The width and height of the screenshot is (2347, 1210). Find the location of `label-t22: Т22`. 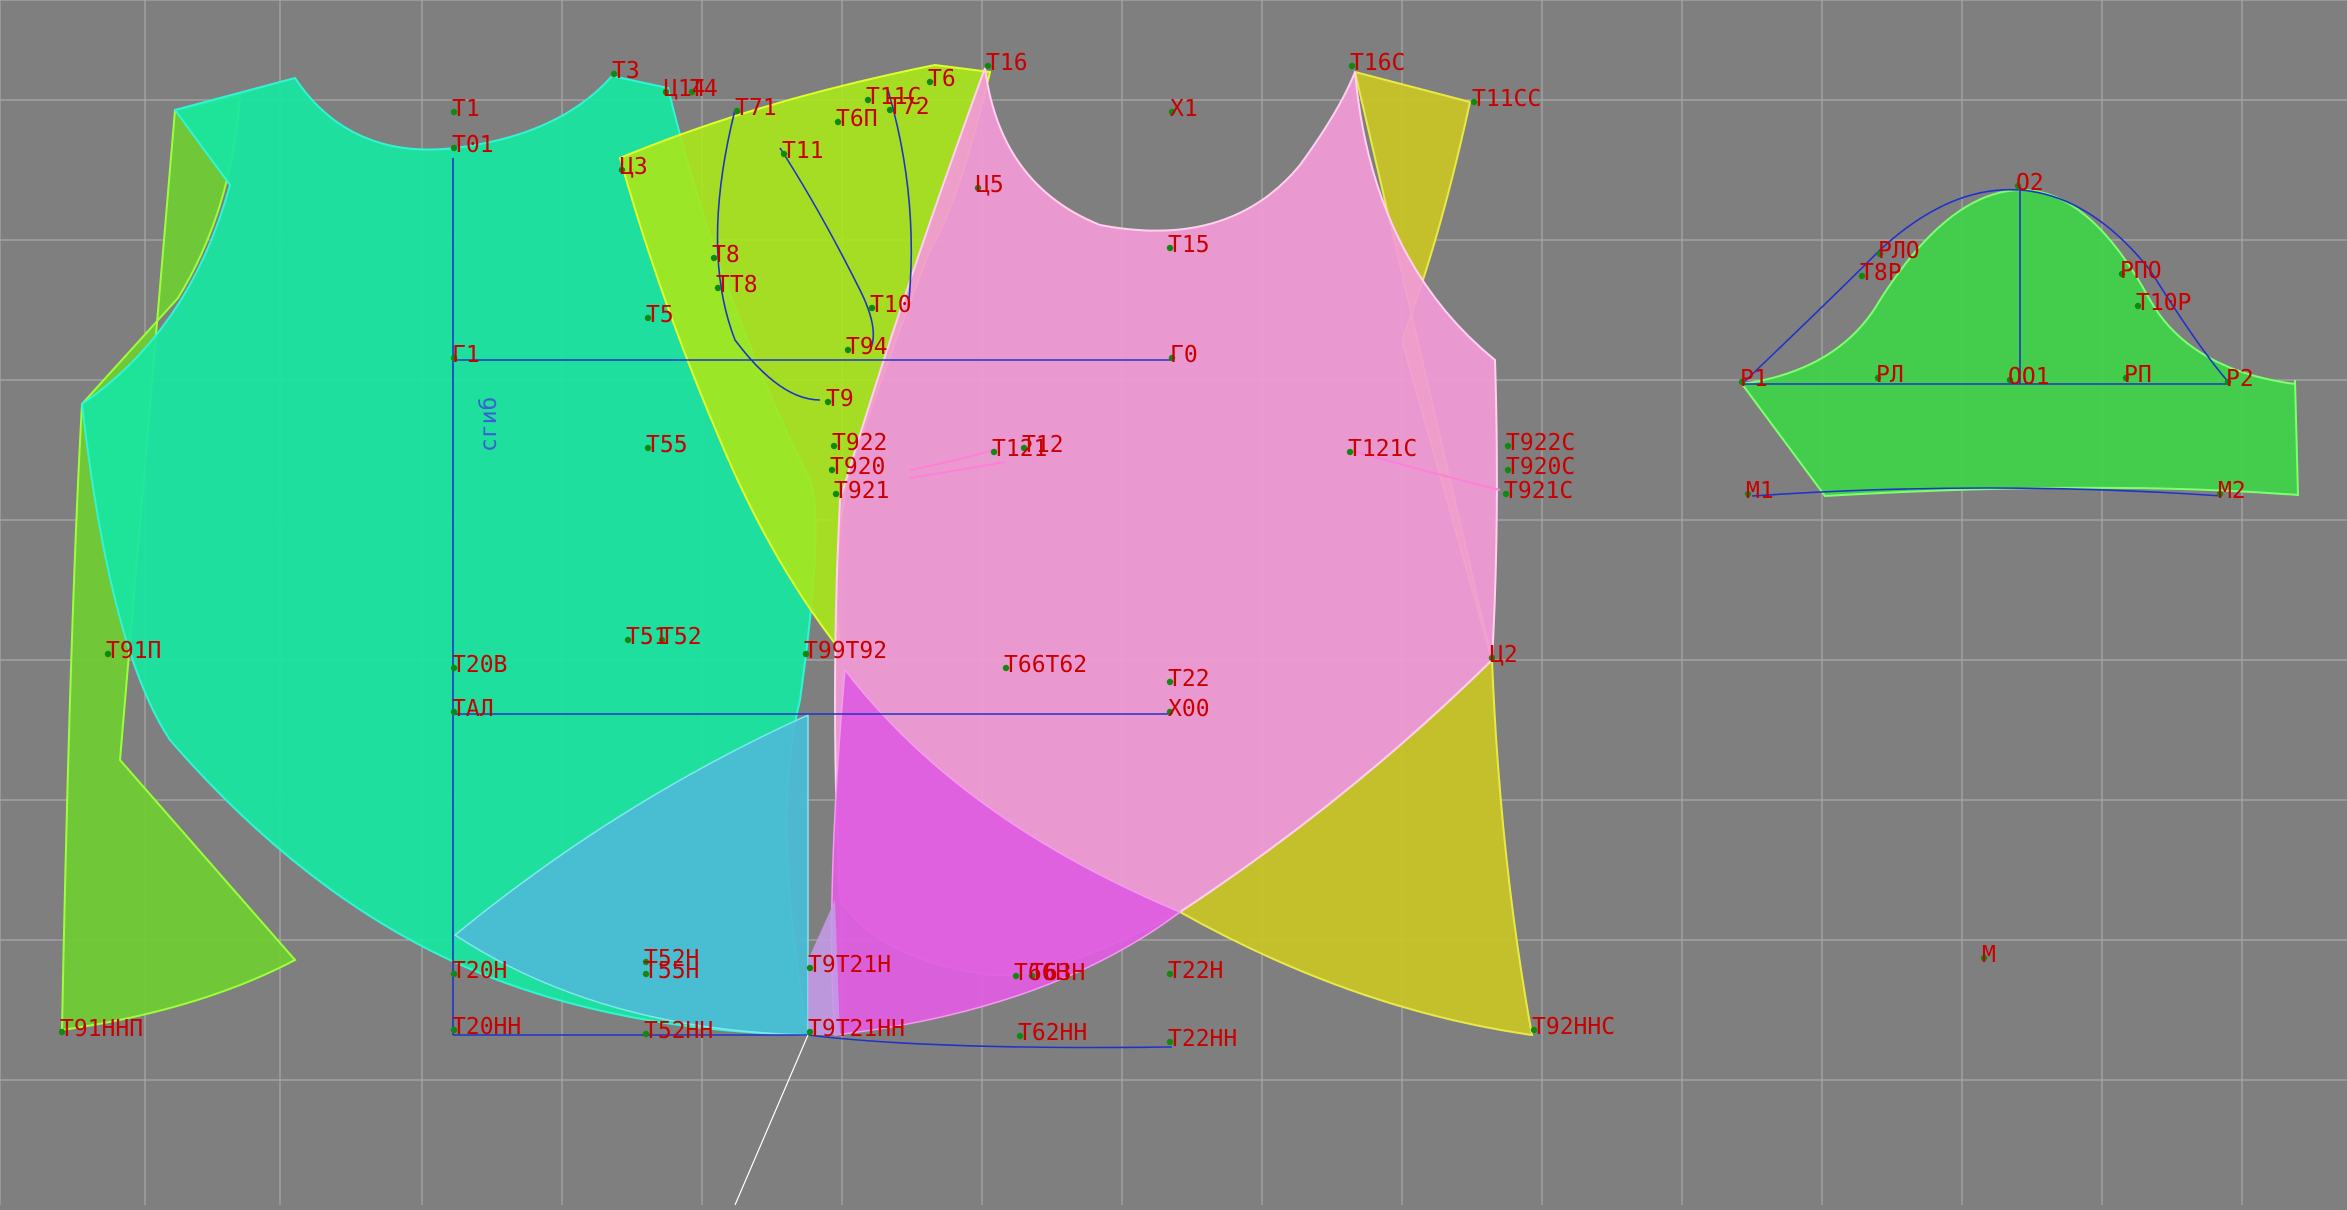

label-t22: Т22 is located at coordinates (1189, 679).